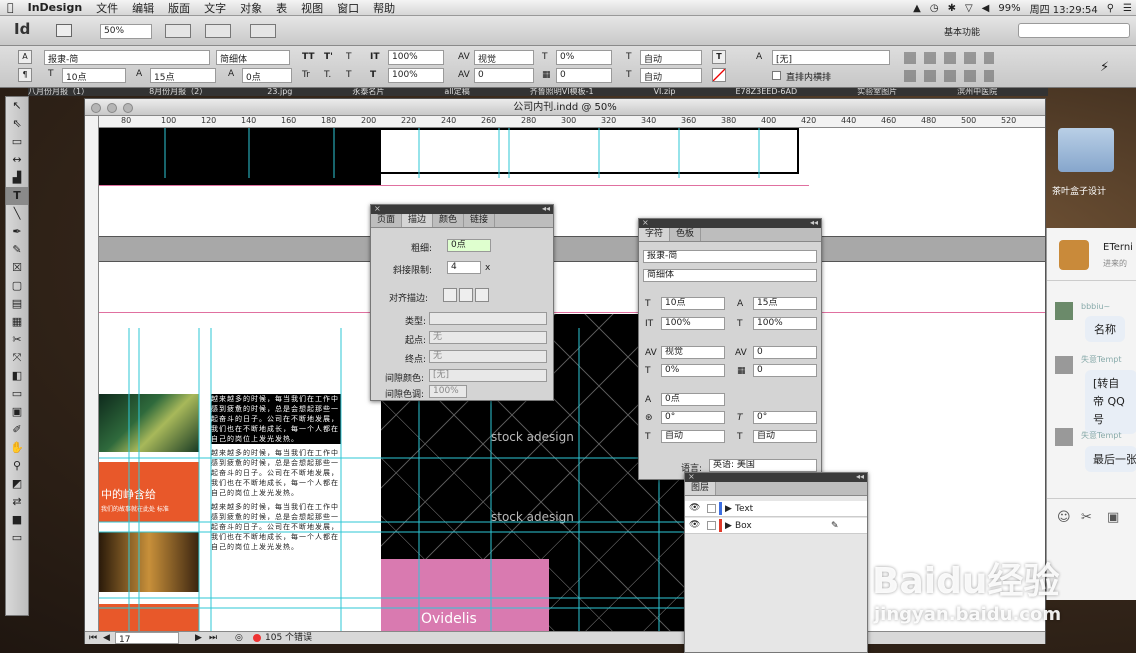 The width and height of the screenshot is (1136, 653). Describe the element at coordinates (349, 57) in the screenshot. I see `underline-button: T` at that location.